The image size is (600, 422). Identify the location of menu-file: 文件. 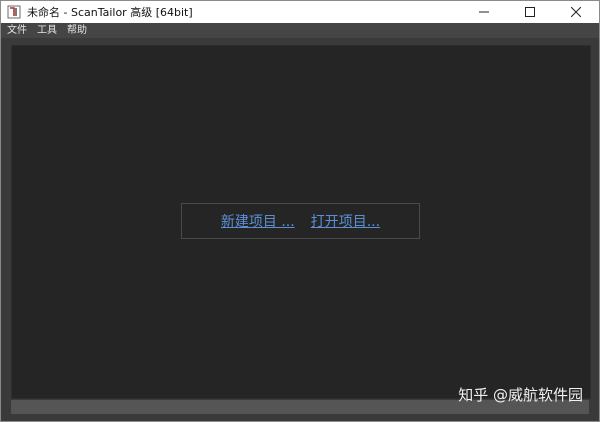
(17, 30).